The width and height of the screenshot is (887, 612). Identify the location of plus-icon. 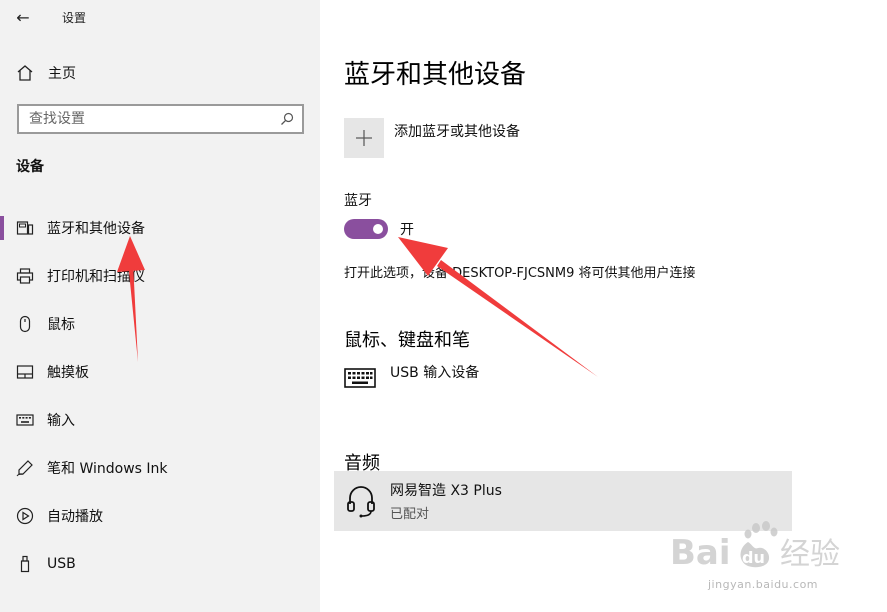
(364, 138).